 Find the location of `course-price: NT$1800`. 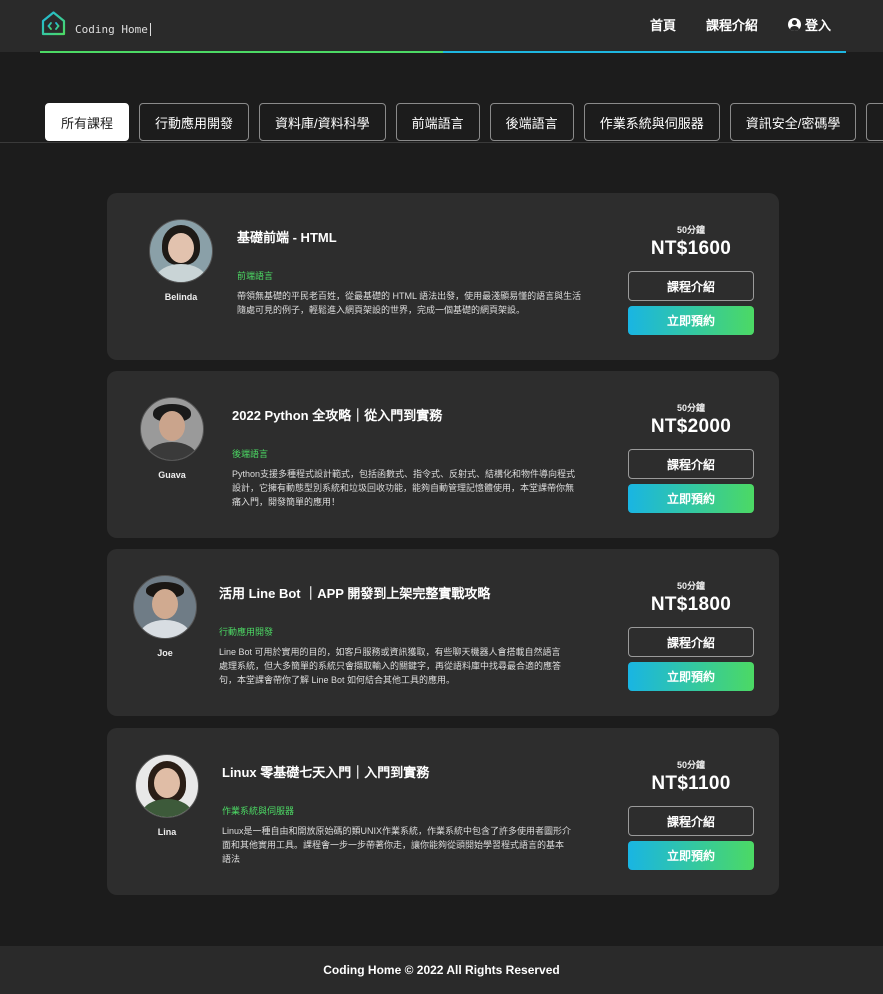

course-price: NT$1800 is located at coordinates (691, 604).